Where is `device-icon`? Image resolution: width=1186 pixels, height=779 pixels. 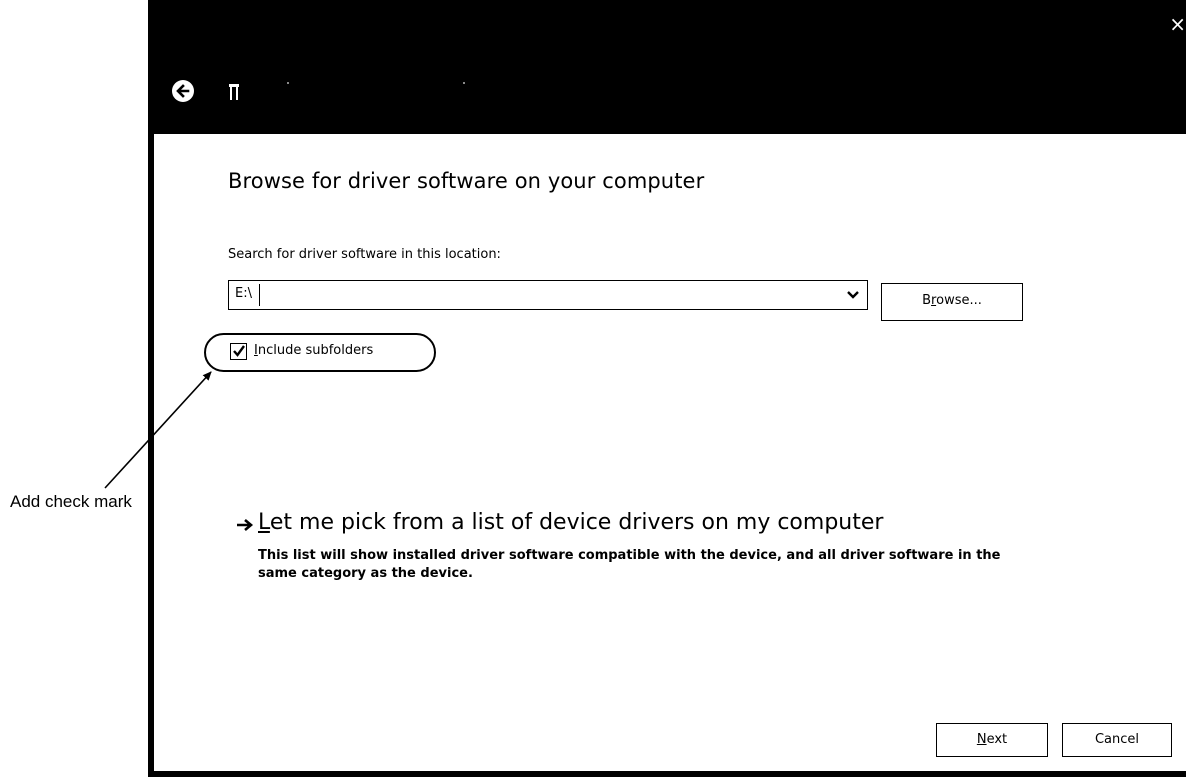 device-icon is located at coordinates (234, 92).